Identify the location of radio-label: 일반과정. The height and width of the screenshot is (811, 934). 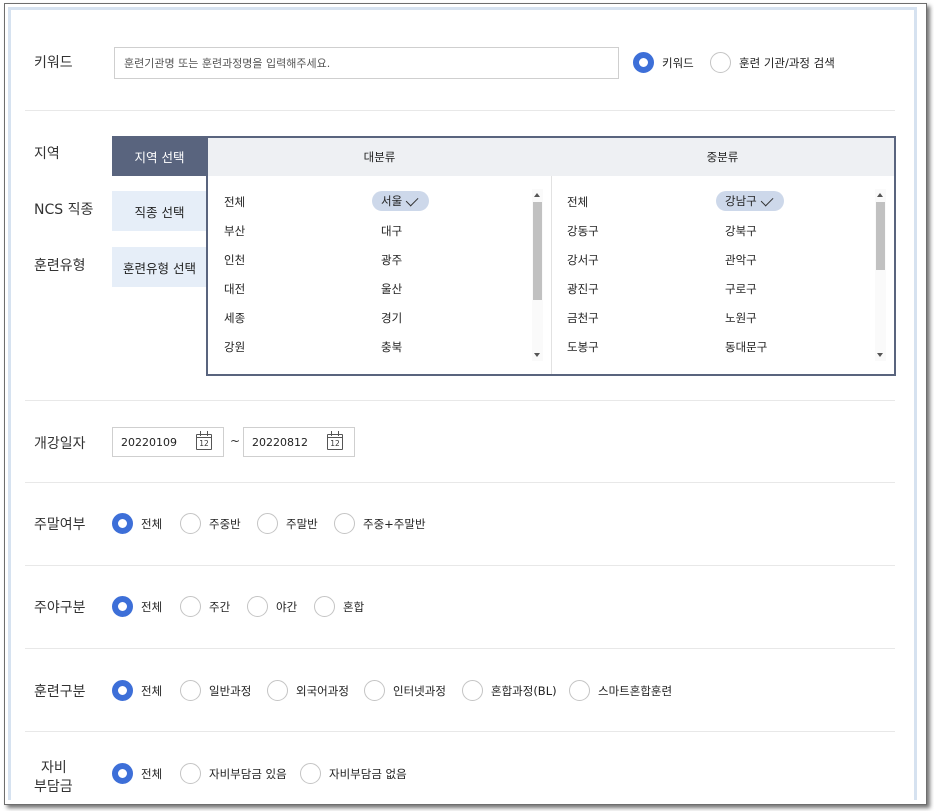
(230, 690).